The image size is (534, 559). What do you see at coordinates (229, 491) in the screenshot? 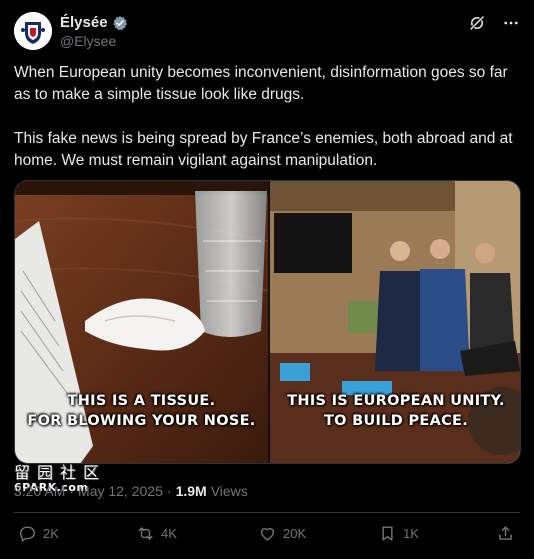
I see `views-label: Views` at bounding box center [229, 491].